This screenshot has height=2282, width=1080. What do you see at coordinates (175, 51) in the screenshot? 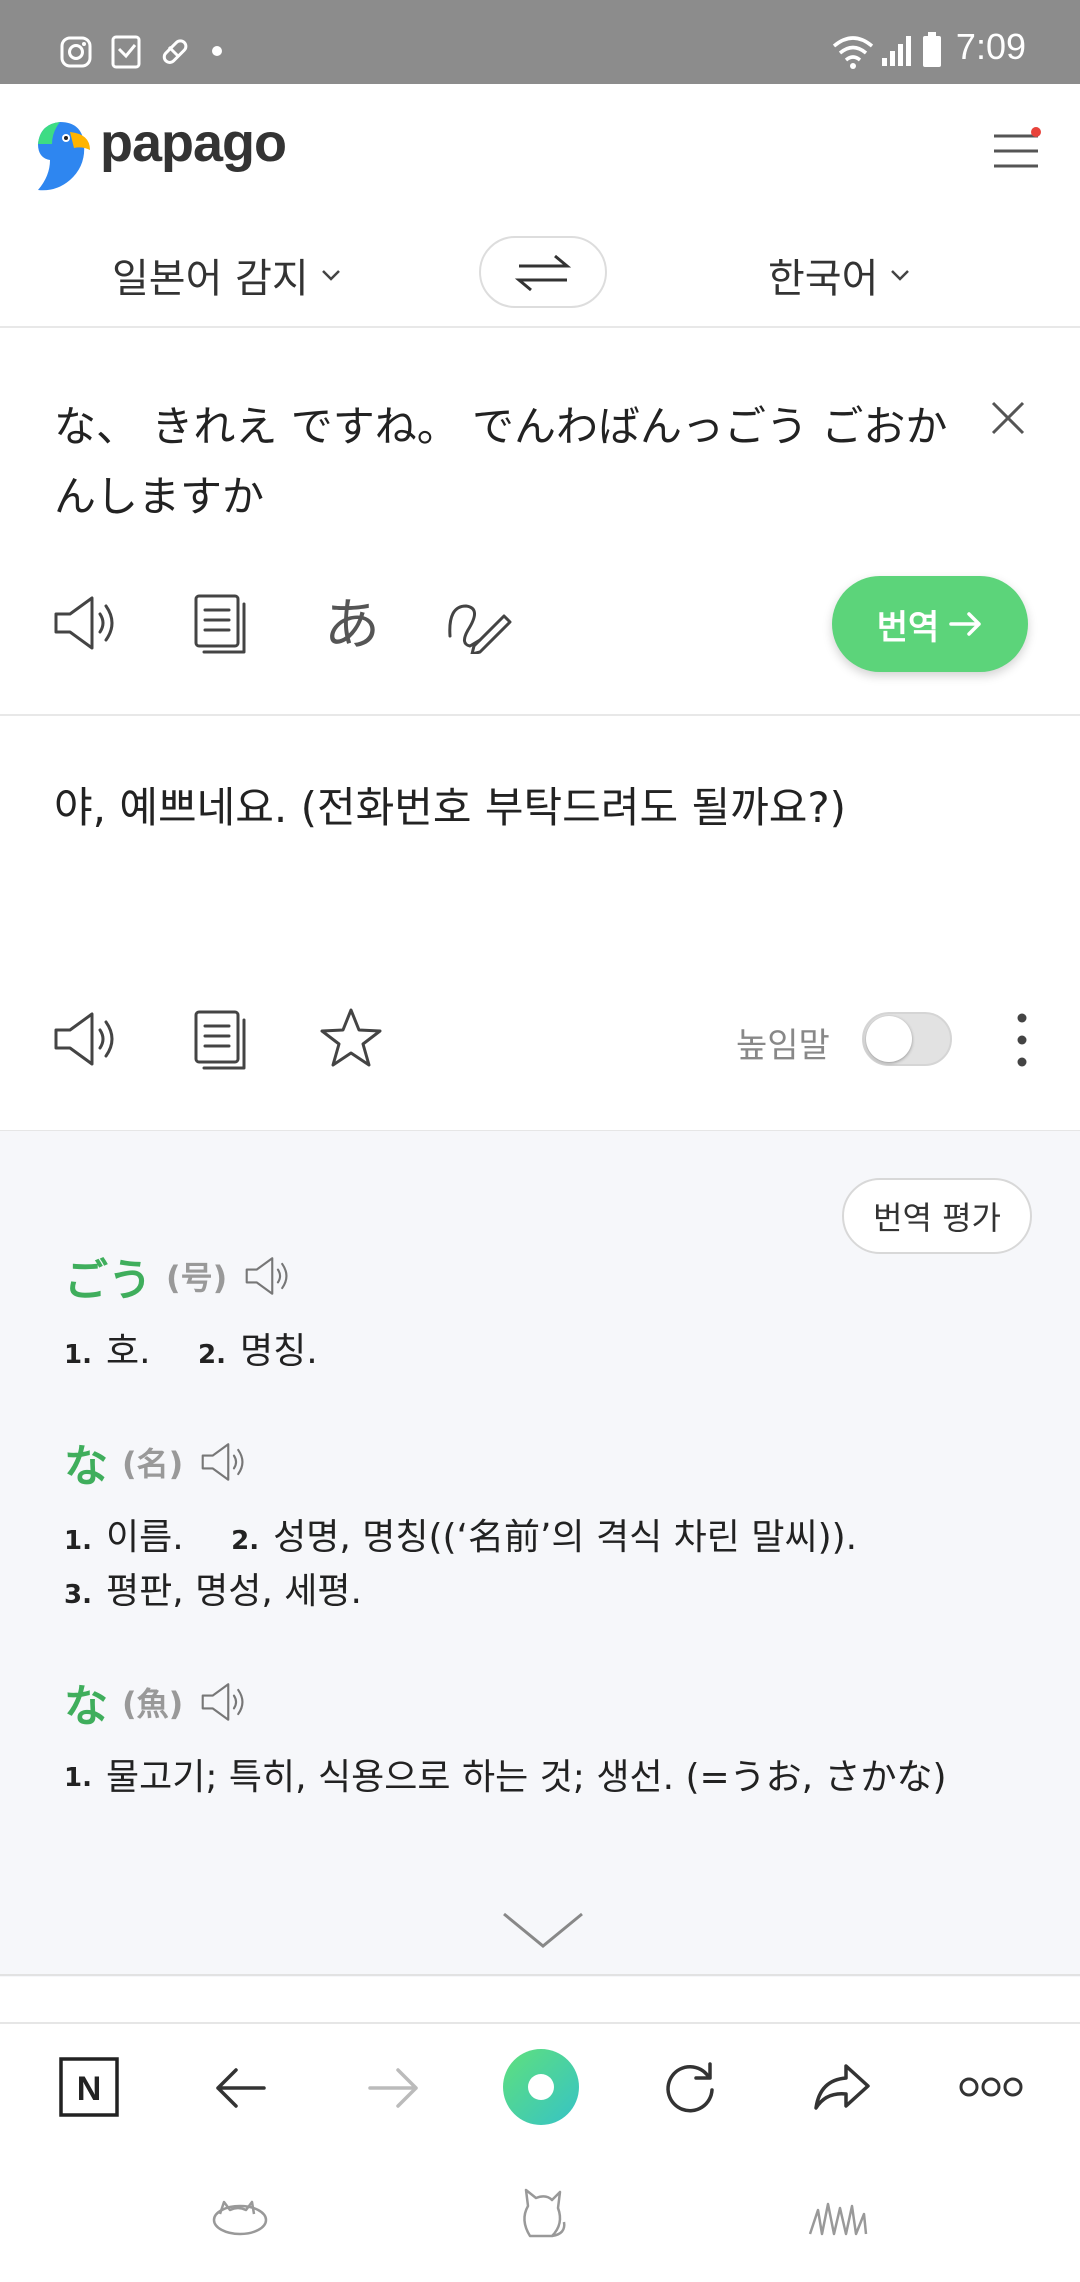
I see `pill-icon` at bounding box center [175, 51].